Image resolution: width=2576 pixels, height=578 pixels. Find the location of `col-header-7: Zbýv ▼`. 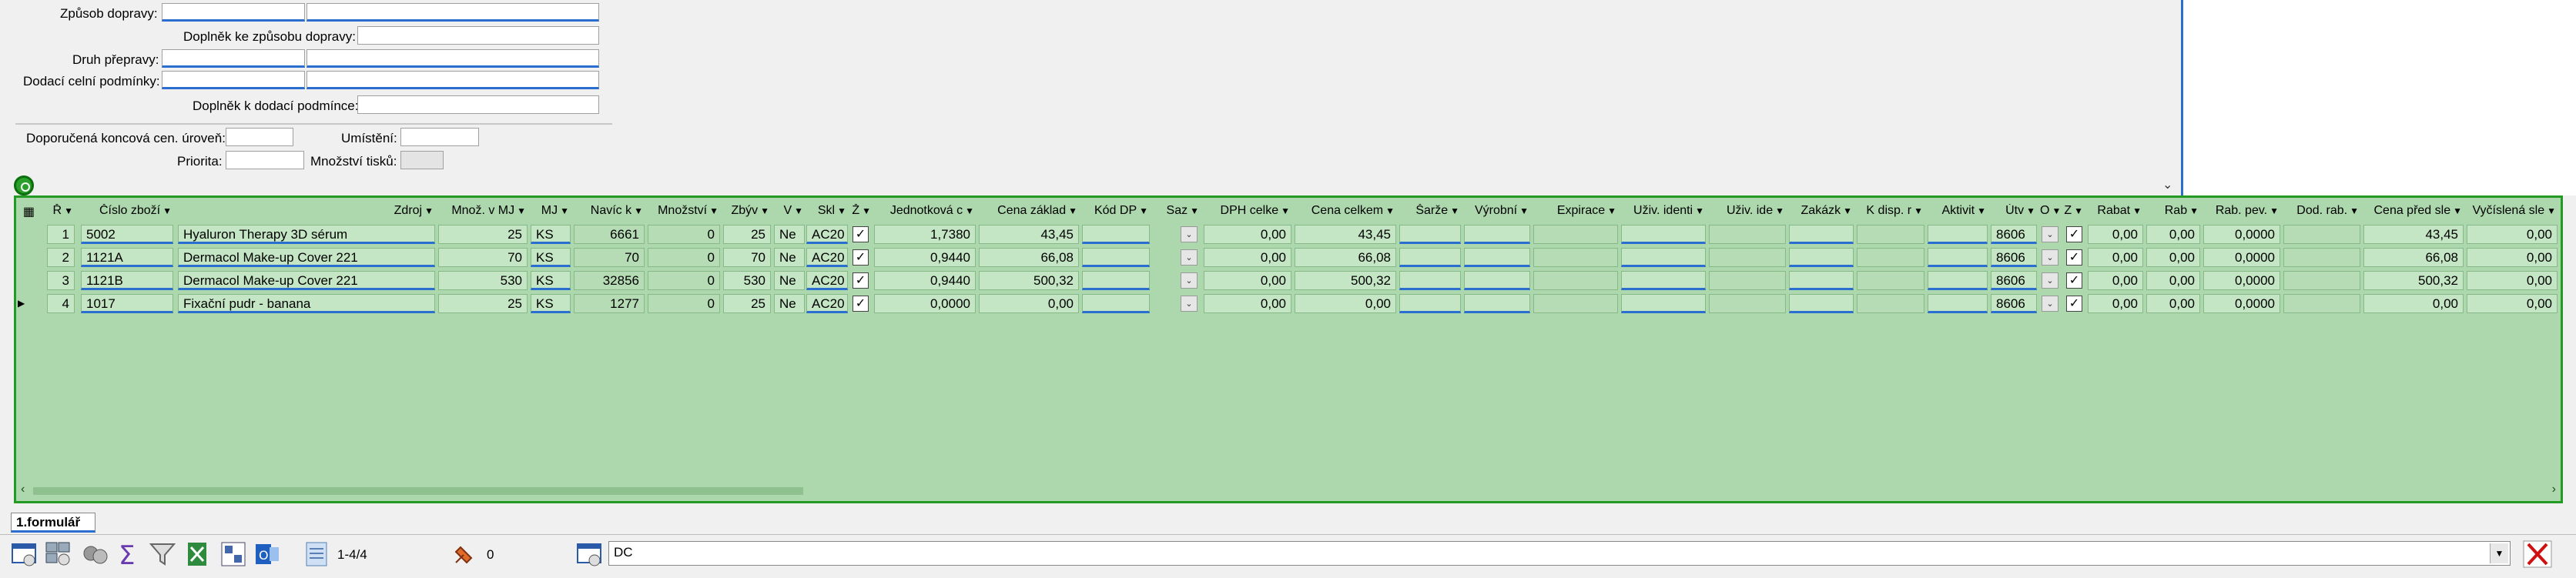

col-header-7: Zbýv ▼ is located at coordinates (747, 213).